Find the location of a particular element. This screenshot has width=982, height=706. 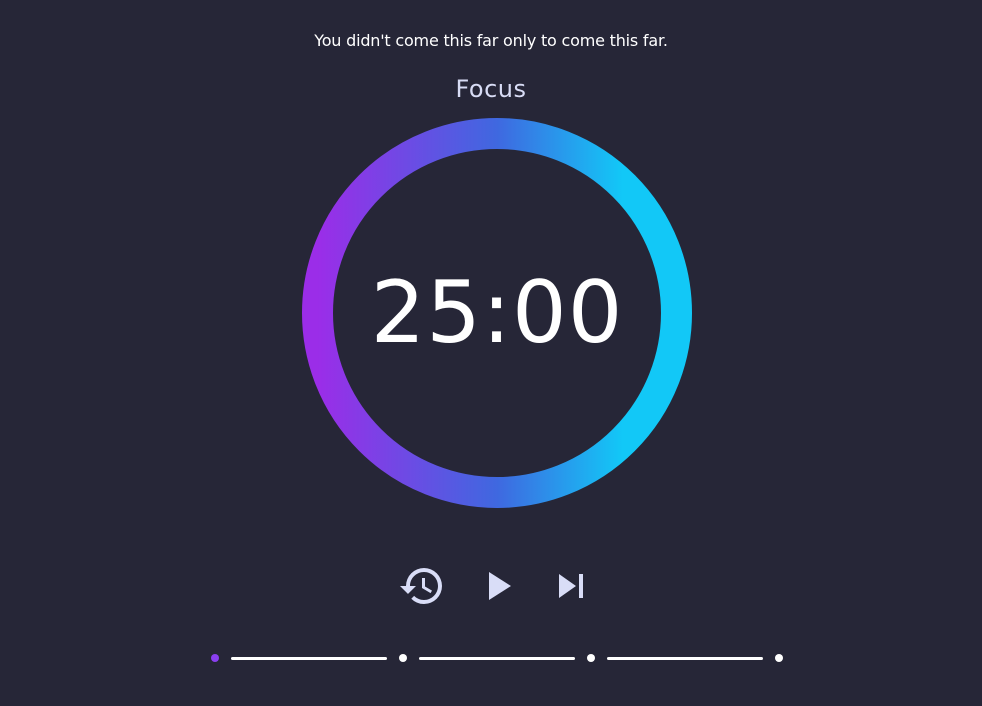

play-icon is located at coordinates (500, 586).